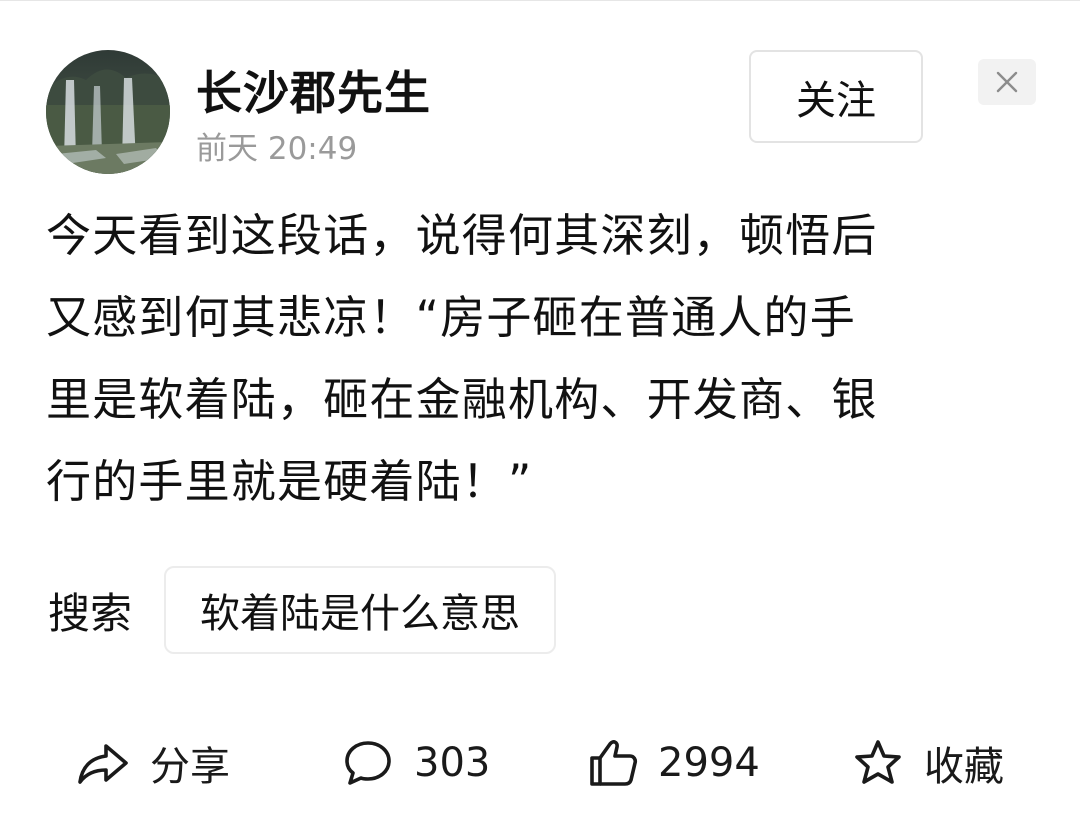 Image resolution: width=1080 pixels, height=831 pixels. Describe the element at coordinates (90, 613) in the screenshot. I see `search-label: 搜索` at that location.